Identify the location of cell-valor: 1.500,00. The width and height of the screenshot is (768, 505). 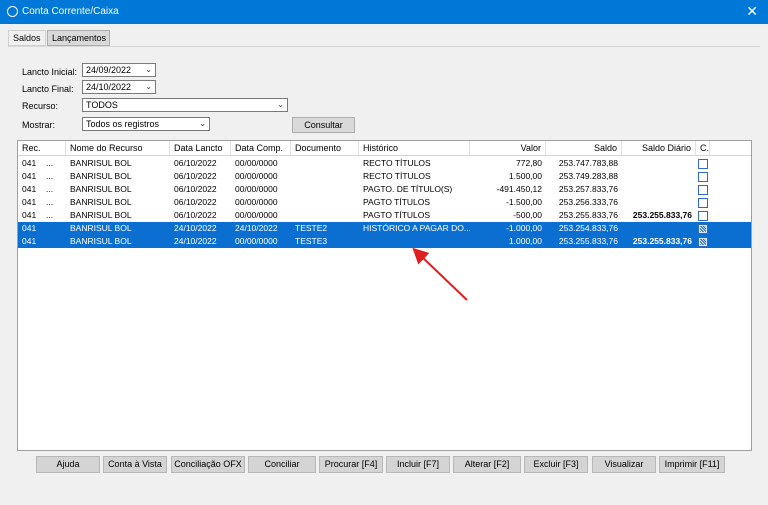
(525, 176).